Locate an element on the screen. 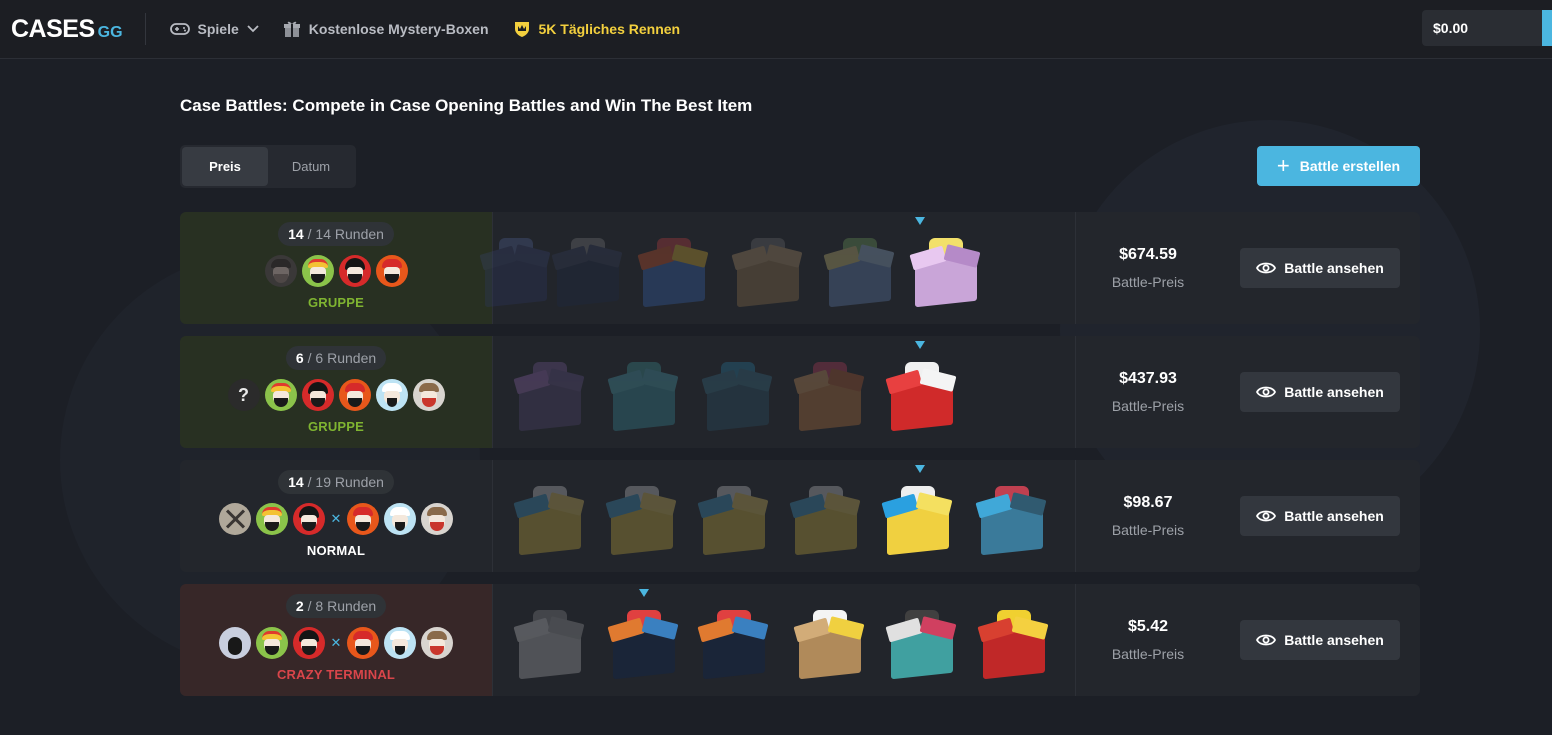  sort-date-button: Datum is located at coordinates (311, 166).